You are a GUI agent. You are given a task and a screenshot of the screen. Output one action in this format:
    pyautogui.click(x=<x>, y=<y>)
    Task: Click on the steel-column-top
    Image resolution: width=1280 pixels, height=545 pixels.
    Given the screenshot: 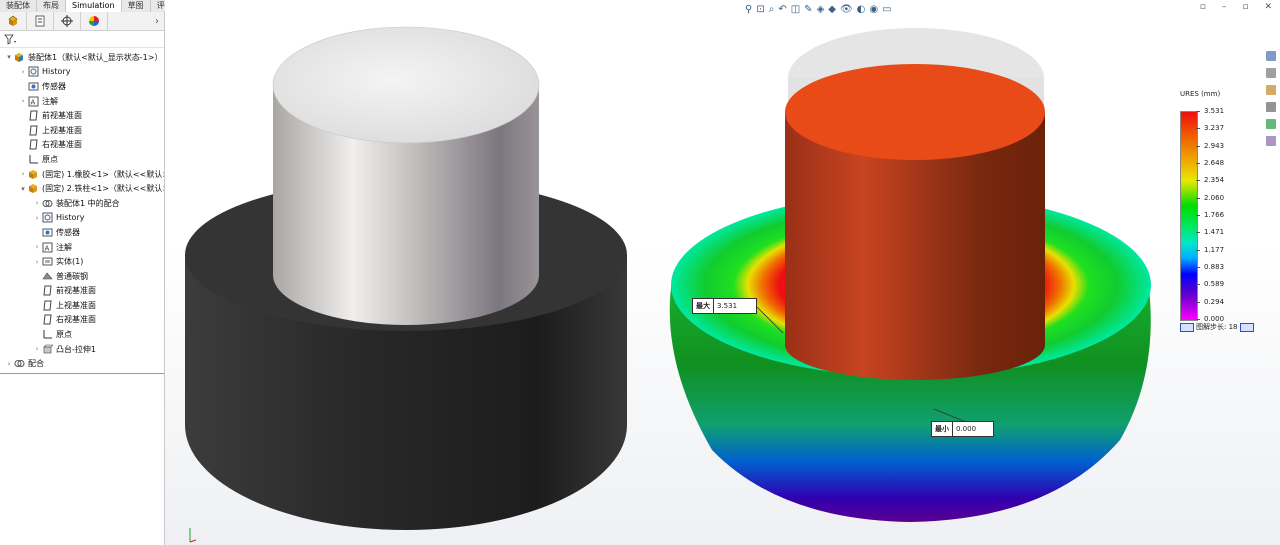 What is the action you would take?
    pyautogui.click(x=406, y=85)
    